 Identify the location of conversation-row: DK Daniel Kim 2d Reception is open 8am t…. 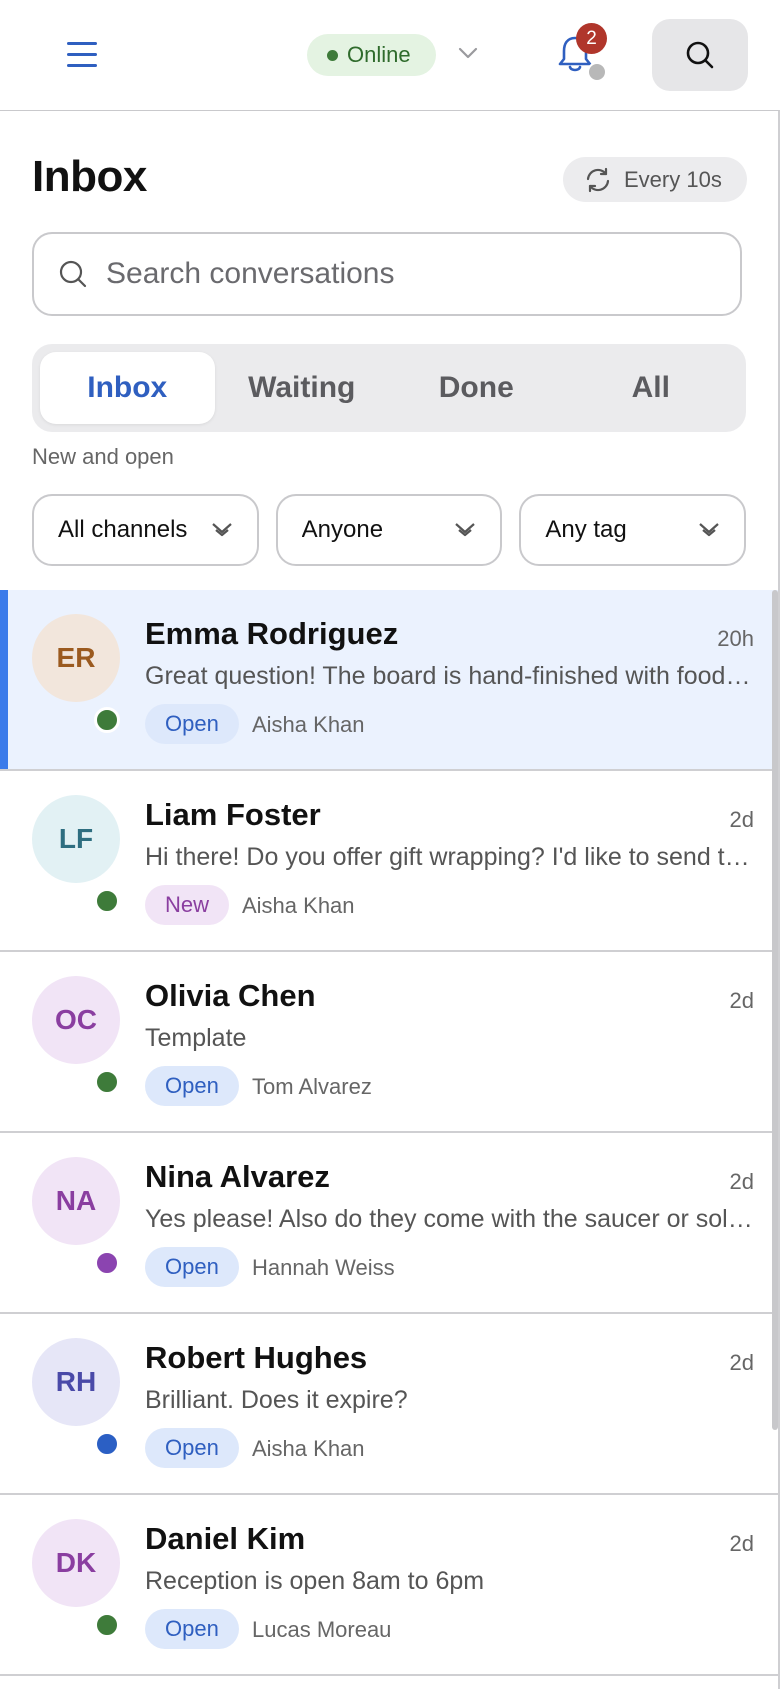
(389, 1585).